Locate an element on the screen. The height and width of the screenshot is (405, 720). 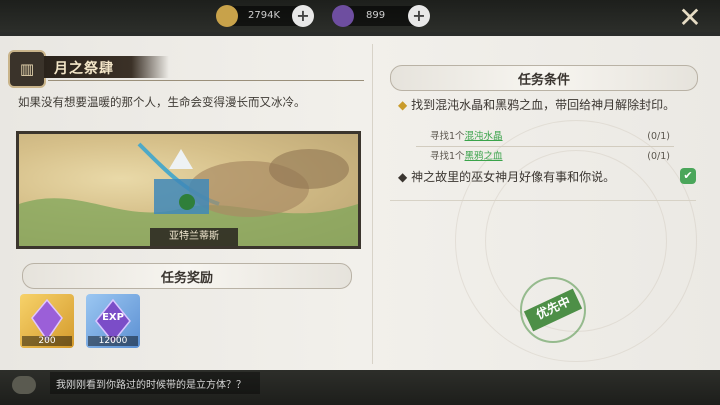
reward-qty: 12000 is located at coordinates (113, 341).